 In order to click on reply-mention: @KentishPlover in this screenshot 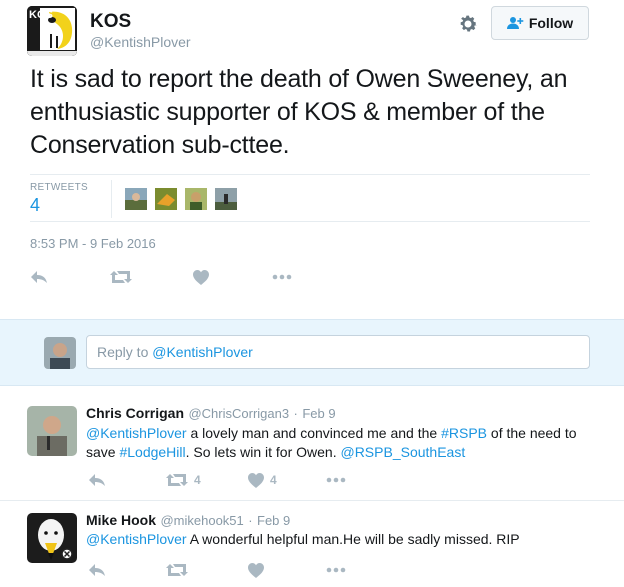, I will do `click(202, 352)`.